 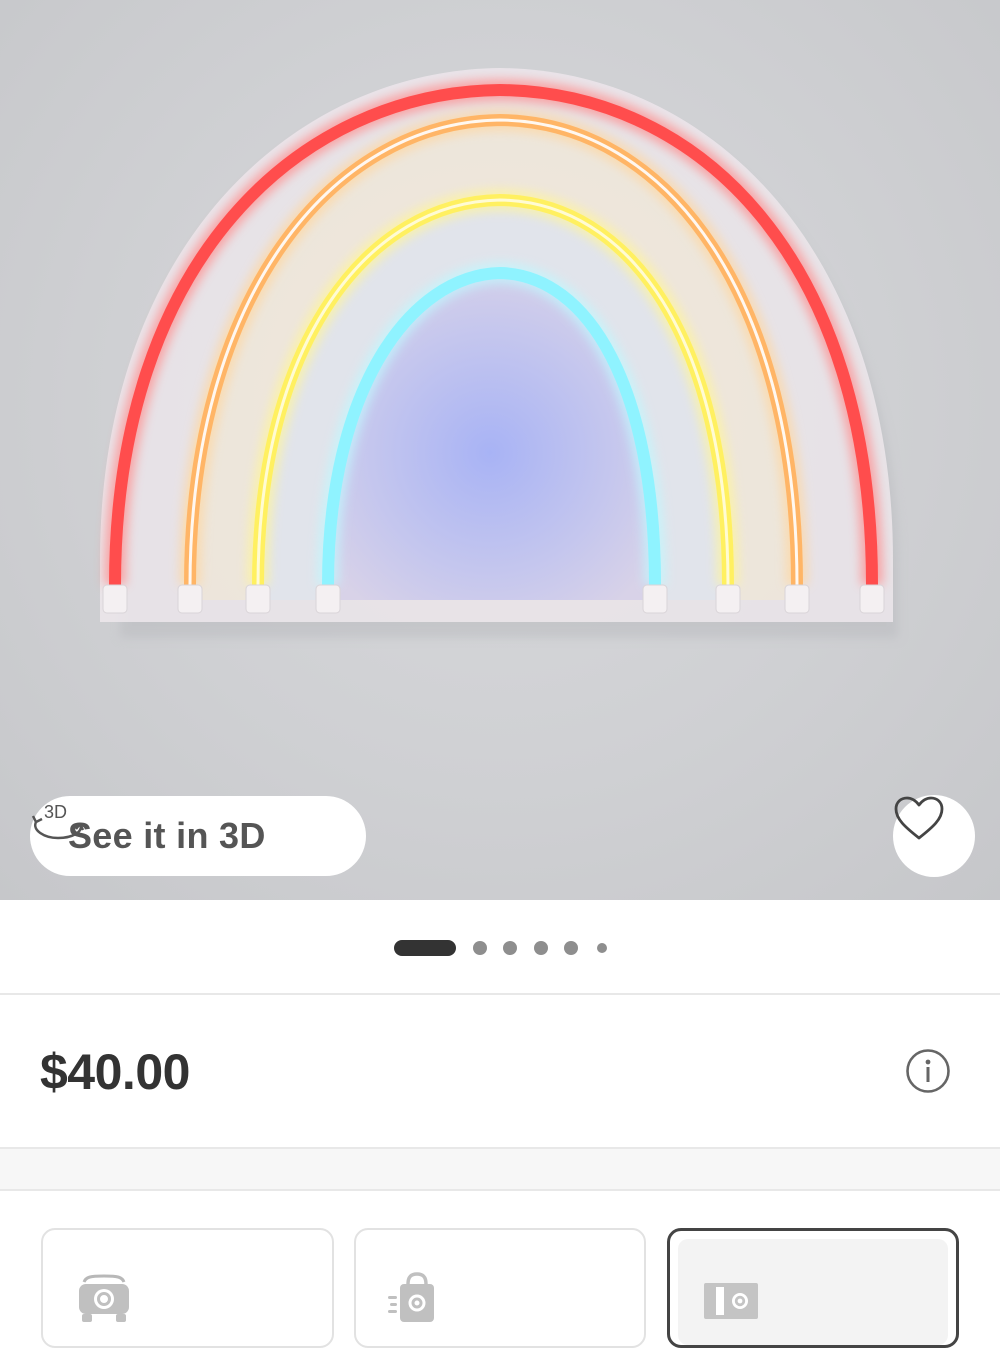 What do you see at coordinates (500, 948) in the screenshot?
I see `carousel-indicator` at bounding box center [500, 948].